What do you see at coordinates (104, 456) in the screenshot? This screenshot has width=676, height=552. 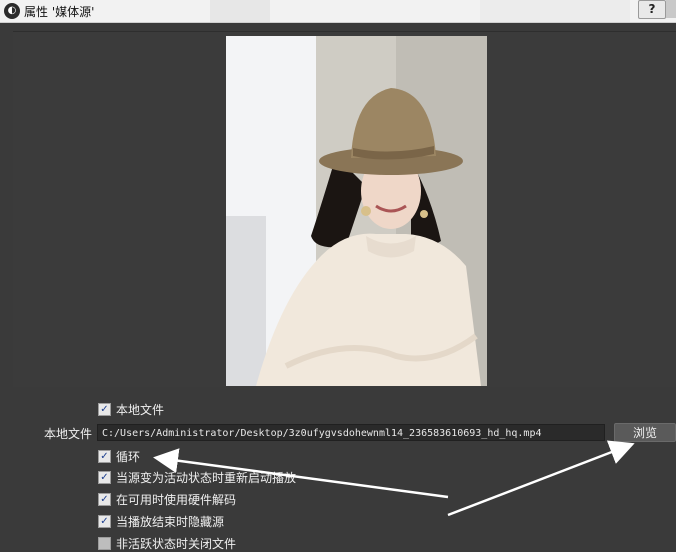 I see `loop-checkbox: ✓` at bounding box center [104, 456].